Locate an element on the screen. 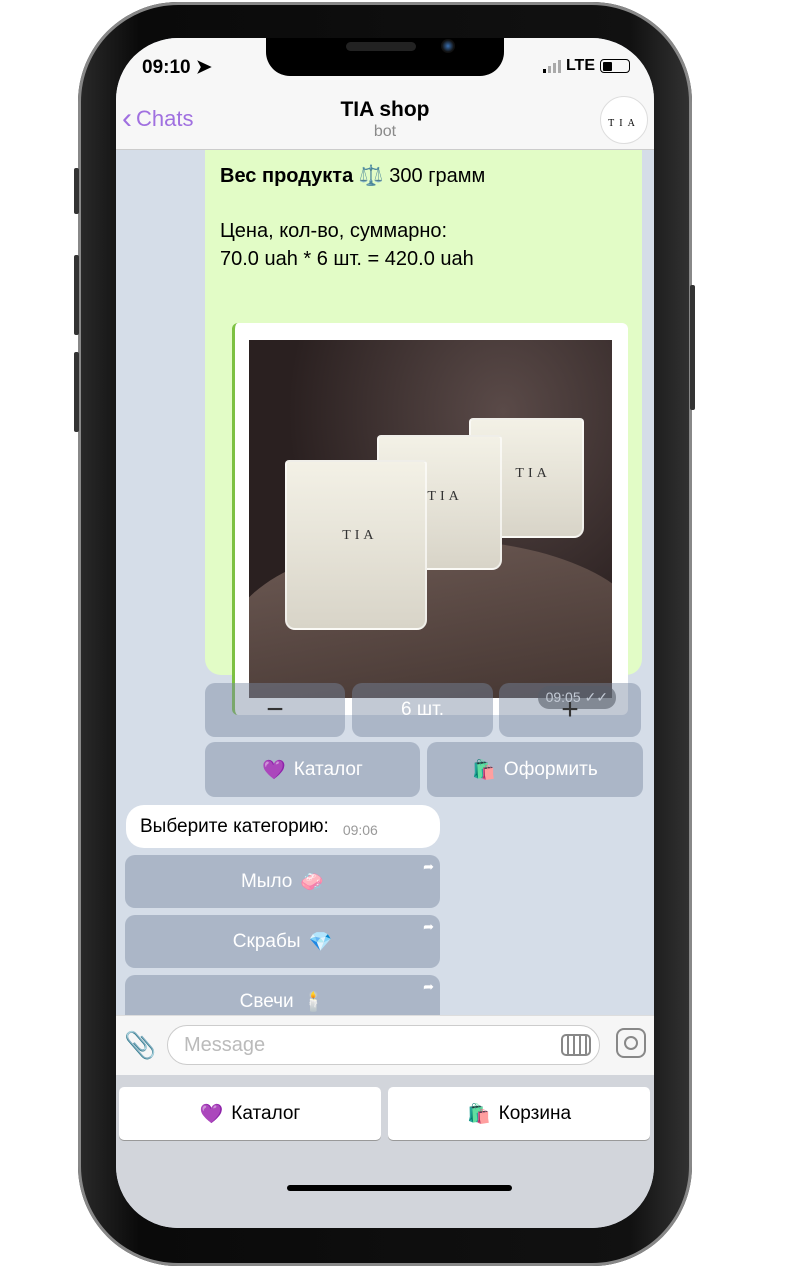 This screenshot has height=1268, width=798. signal-icon is located at coordinates (551, 66).